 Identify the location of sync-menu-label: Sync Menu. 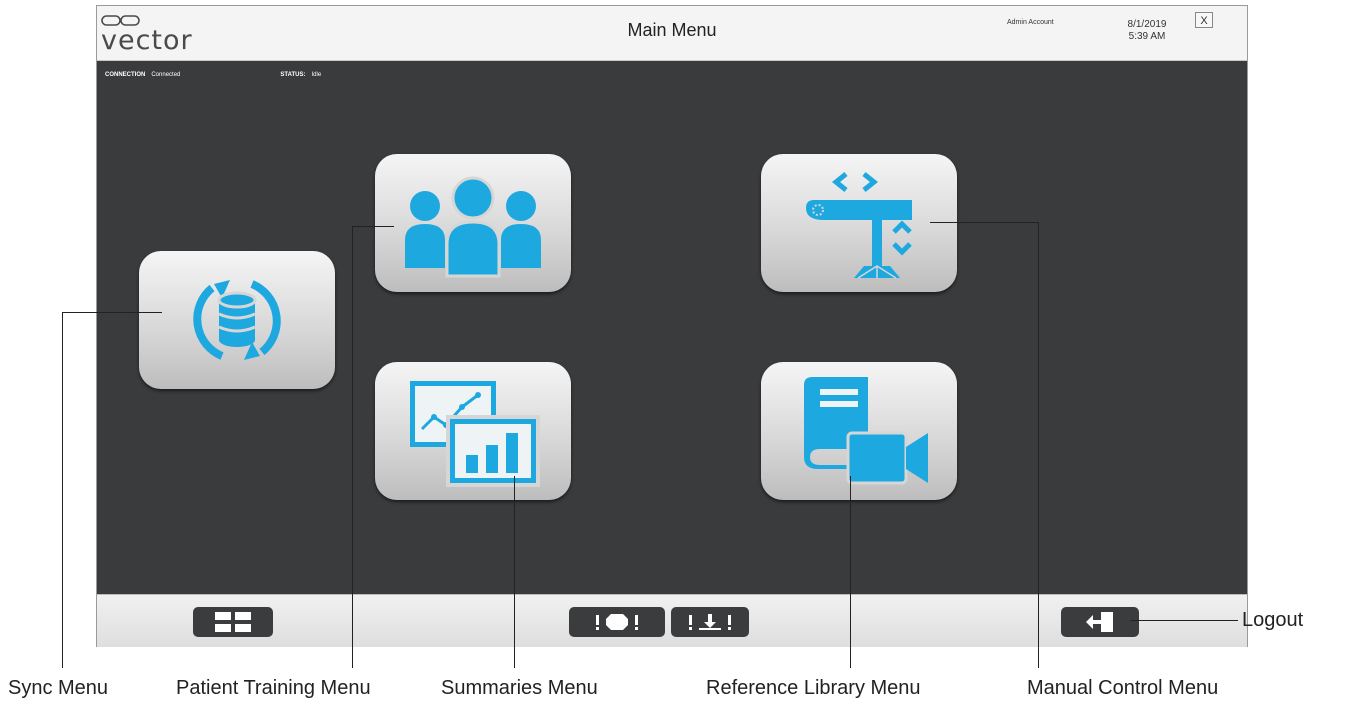
(58, 688).